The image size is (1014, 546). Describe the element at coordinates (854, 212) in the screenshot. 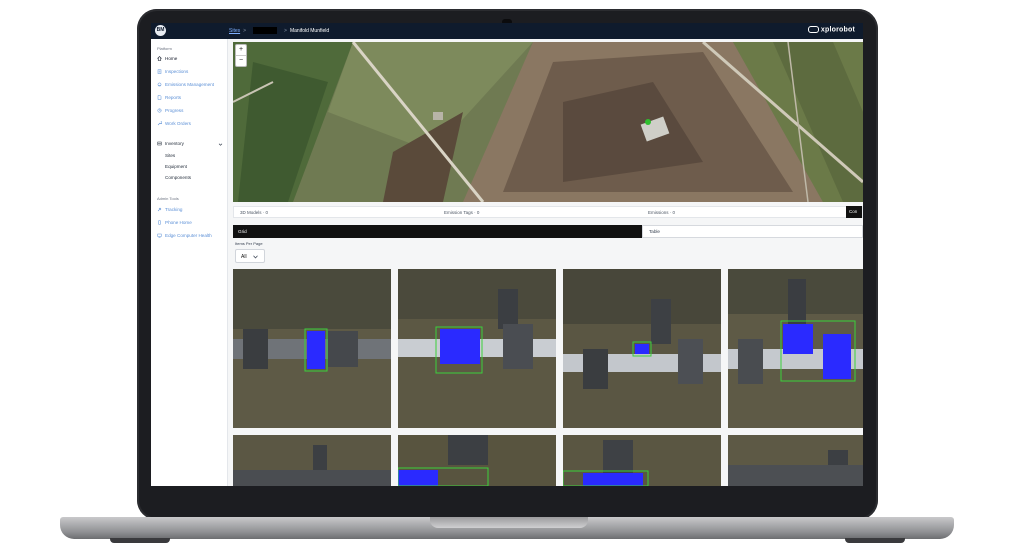

I see `overflow-button: Con` at that location.